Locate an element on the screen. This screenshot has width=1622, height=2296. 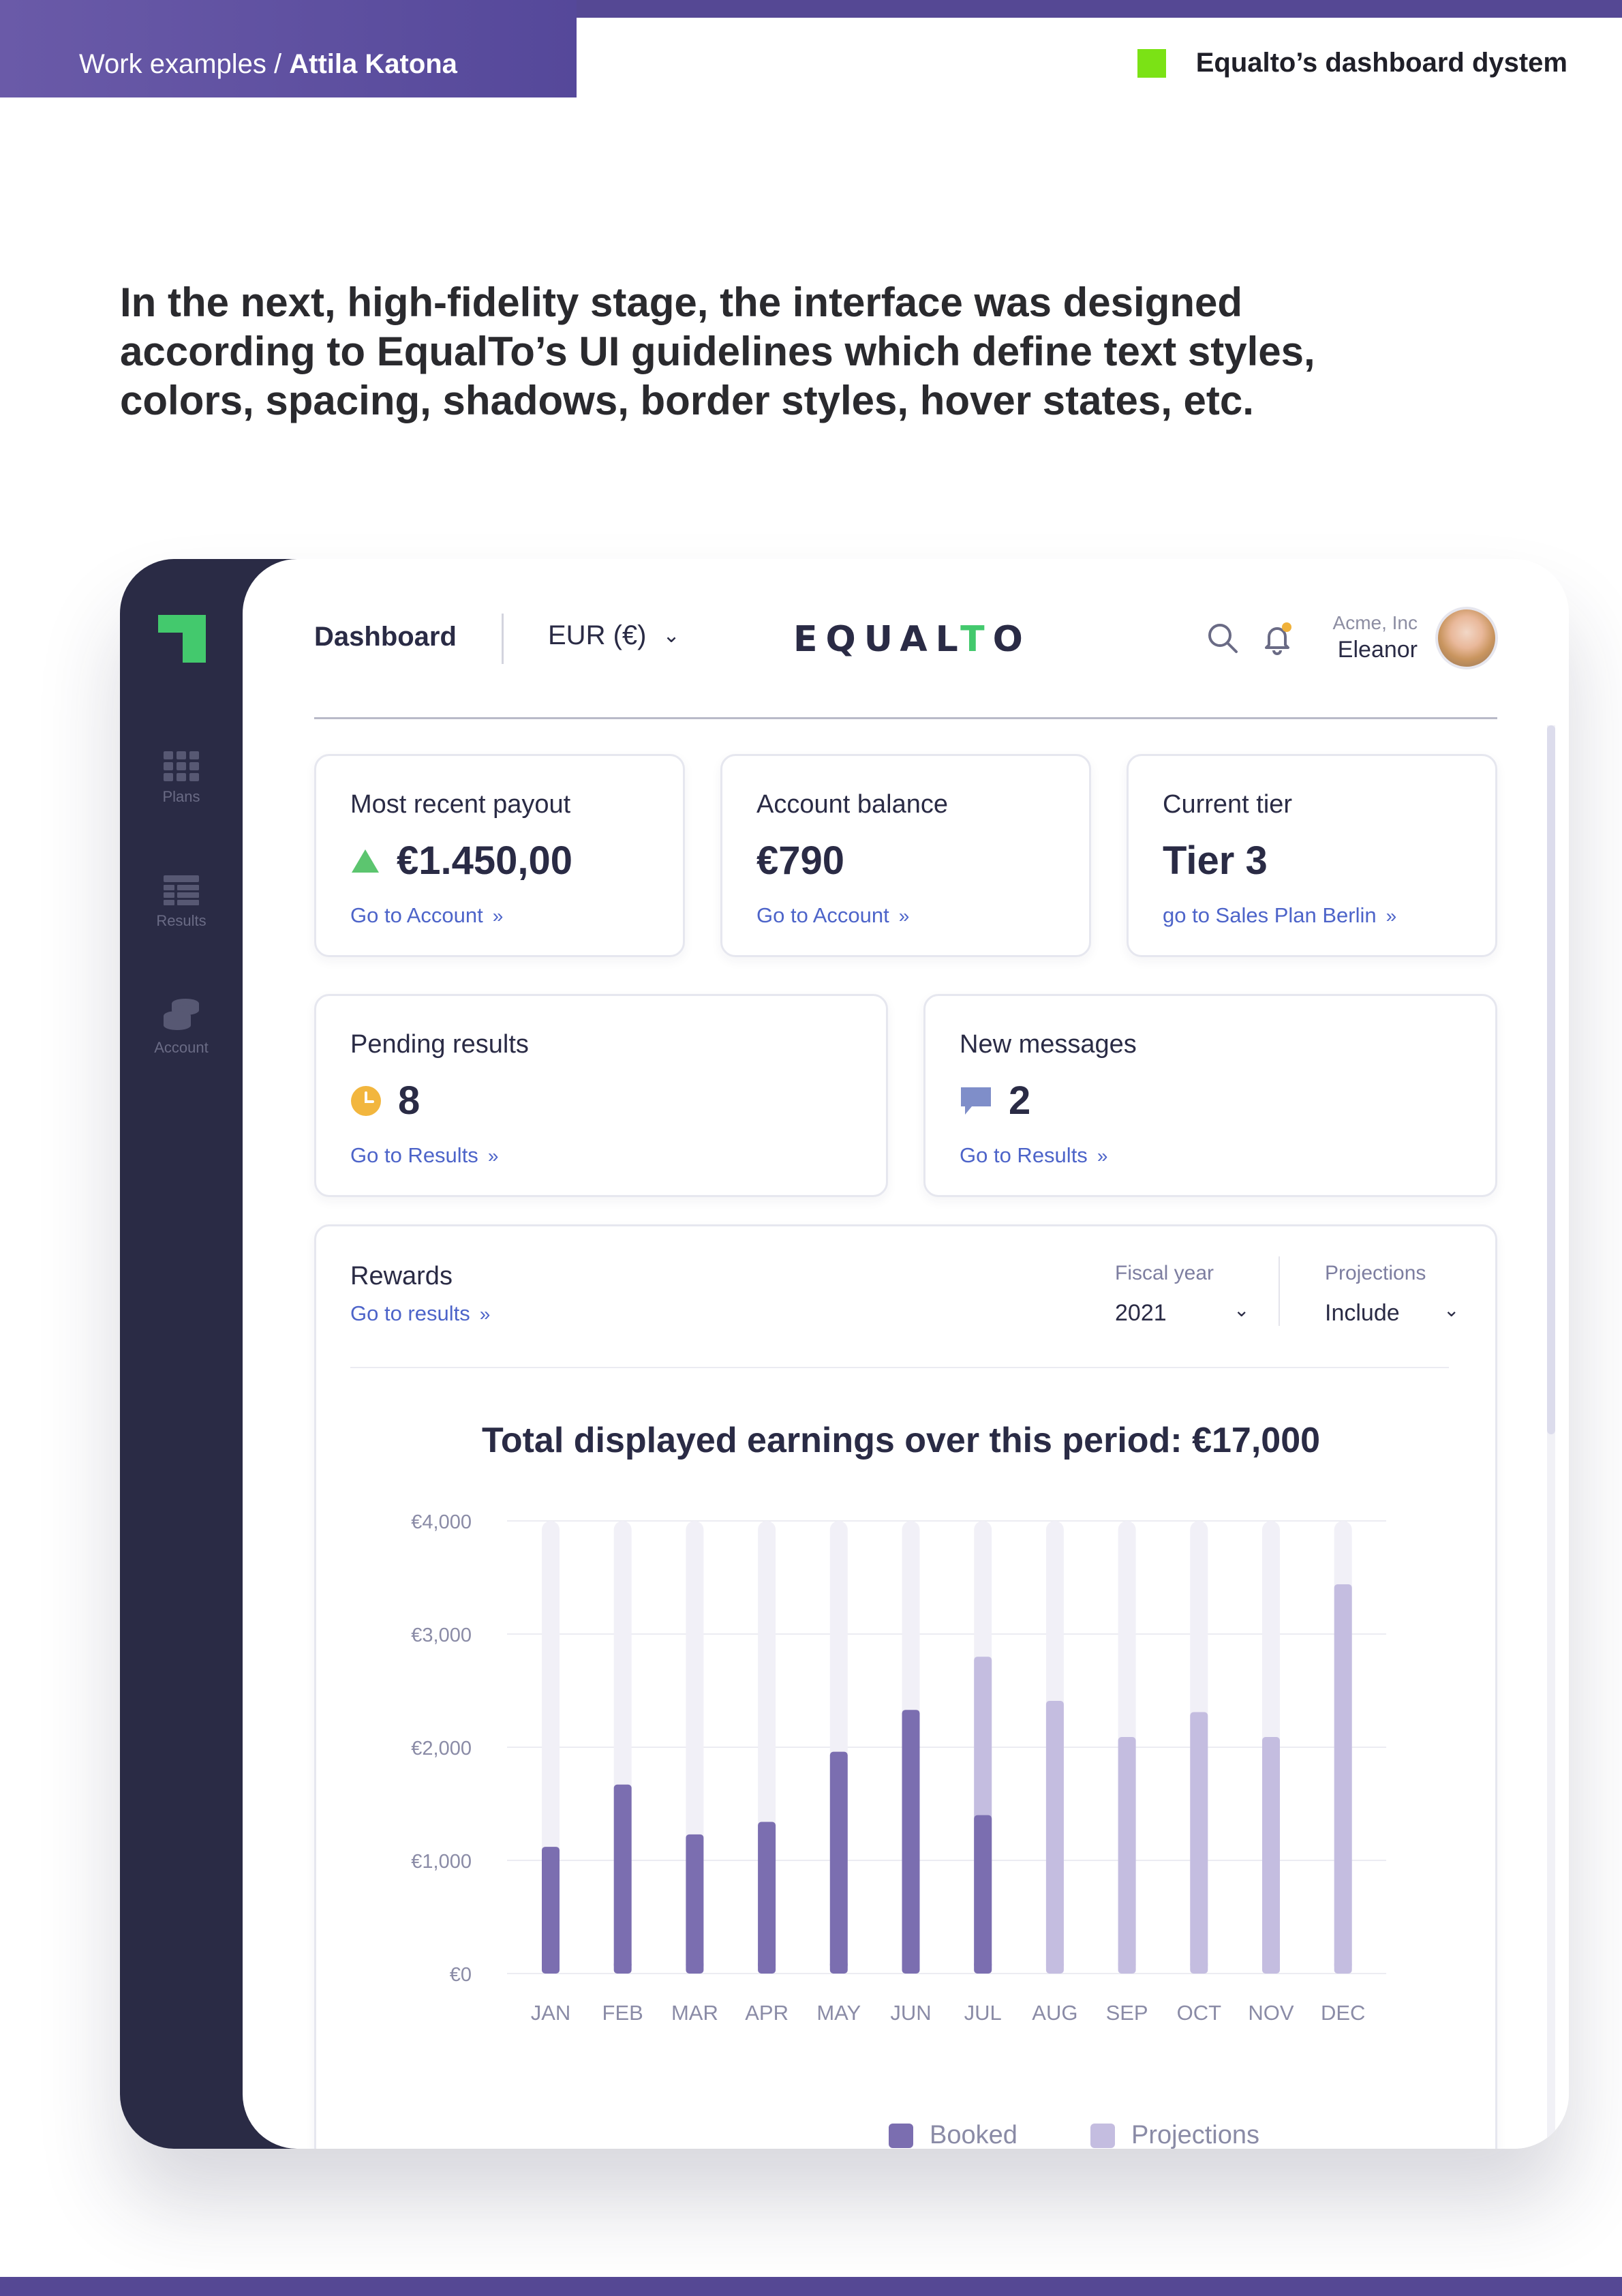
y-tick-label: €4,000 is located at coordinates (441, 1522).